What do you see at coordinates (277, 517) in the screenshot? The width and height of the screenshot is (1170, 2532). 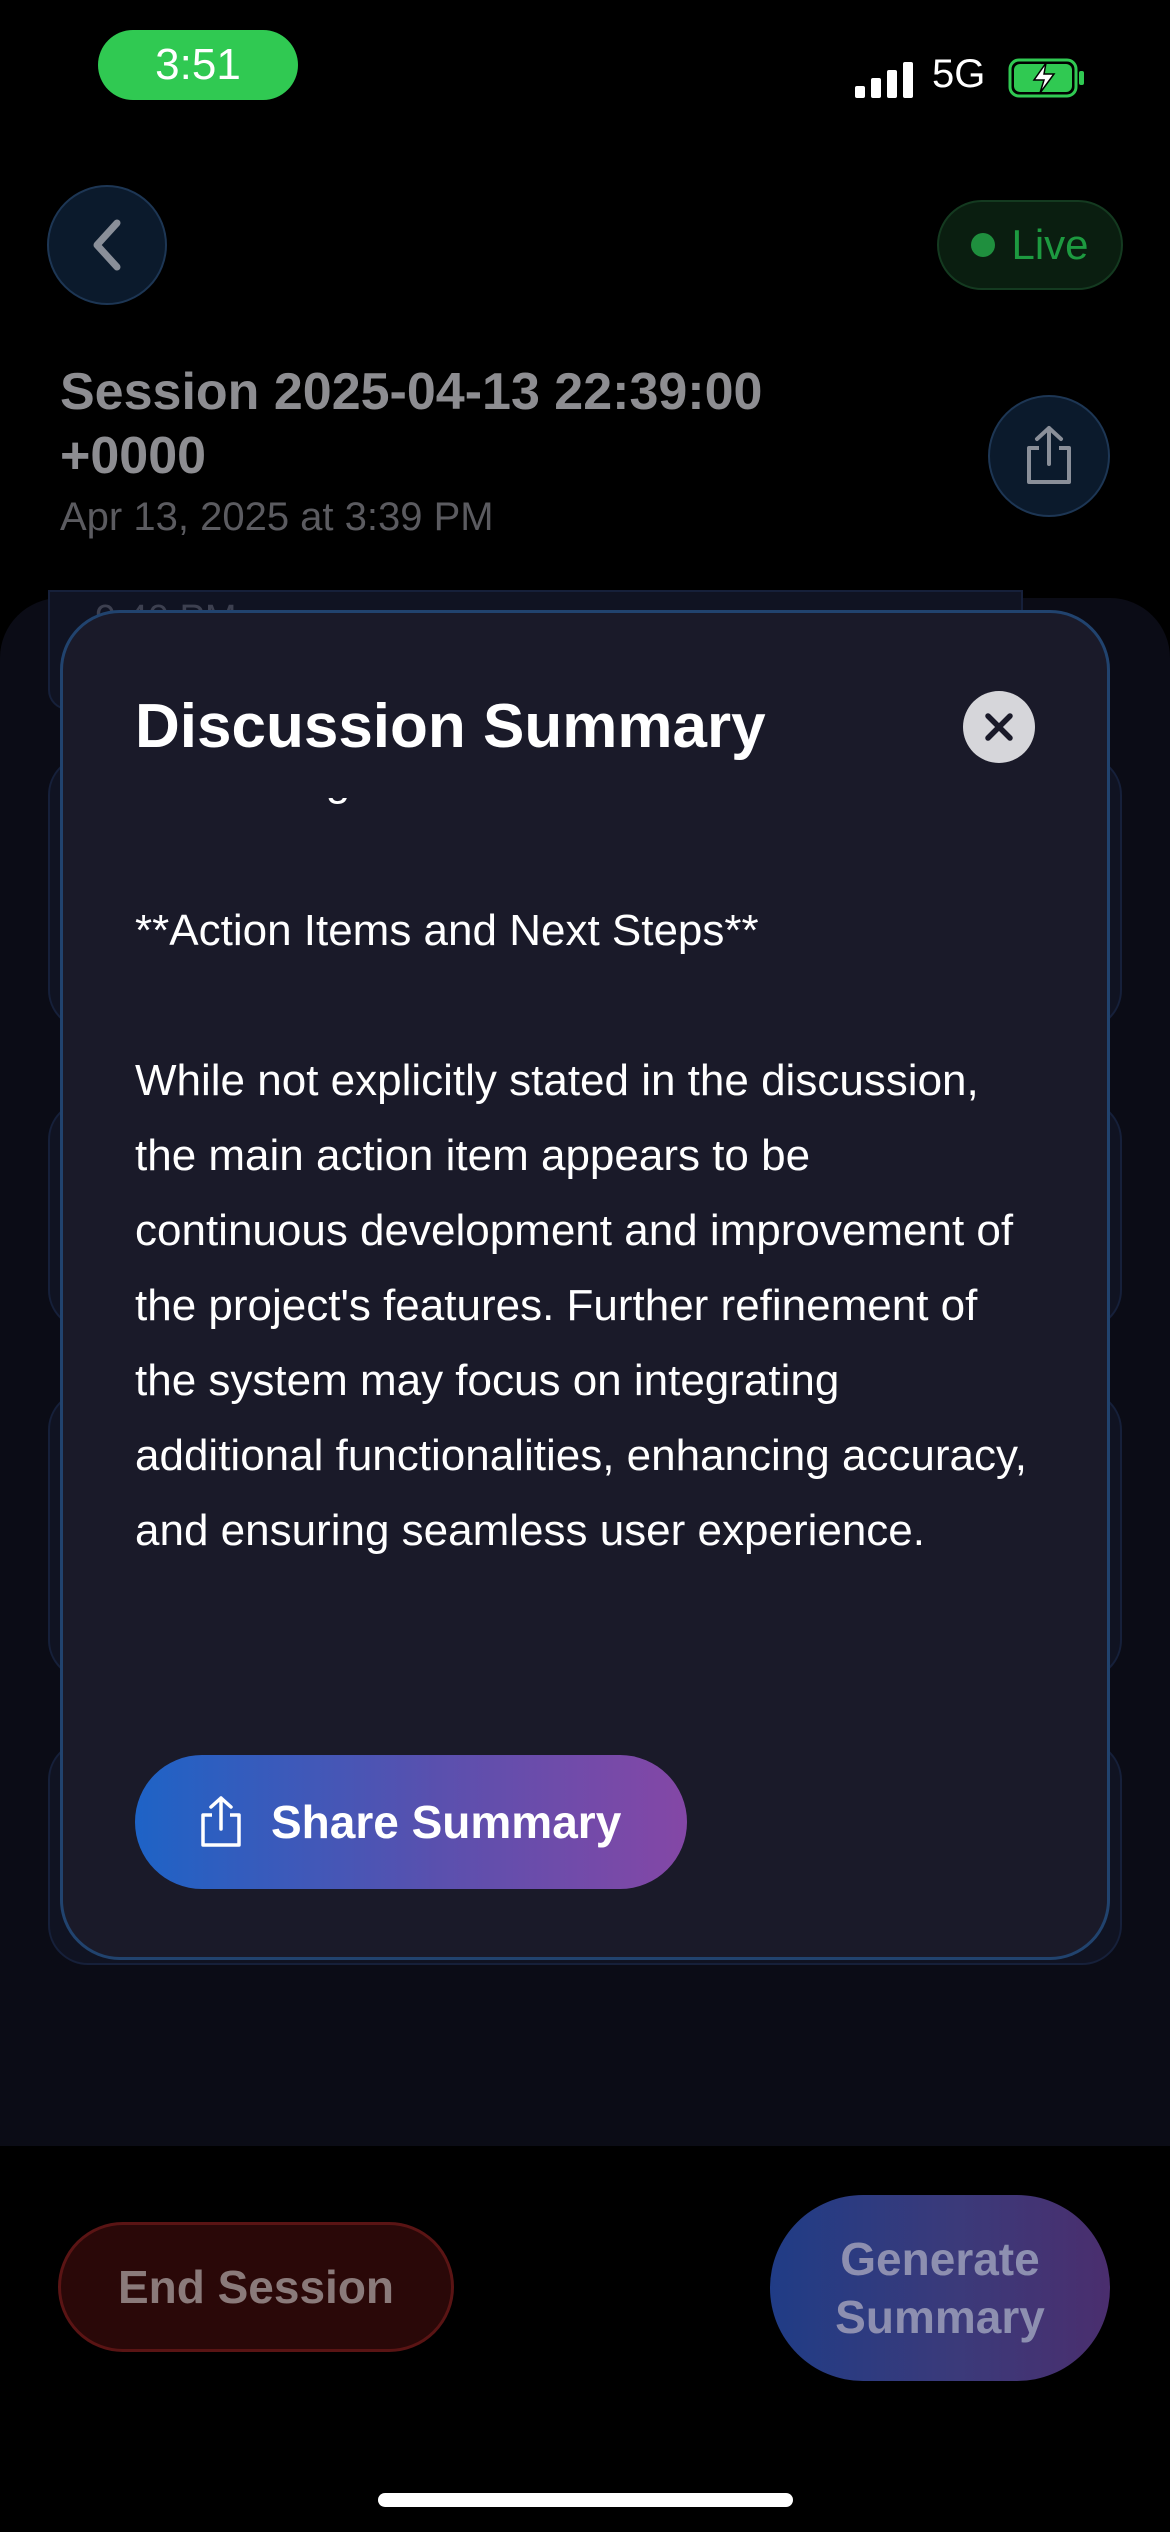 I see `session-date: Apr 13, 2025 at 3:39 PM` at bounding box center [277, 517].